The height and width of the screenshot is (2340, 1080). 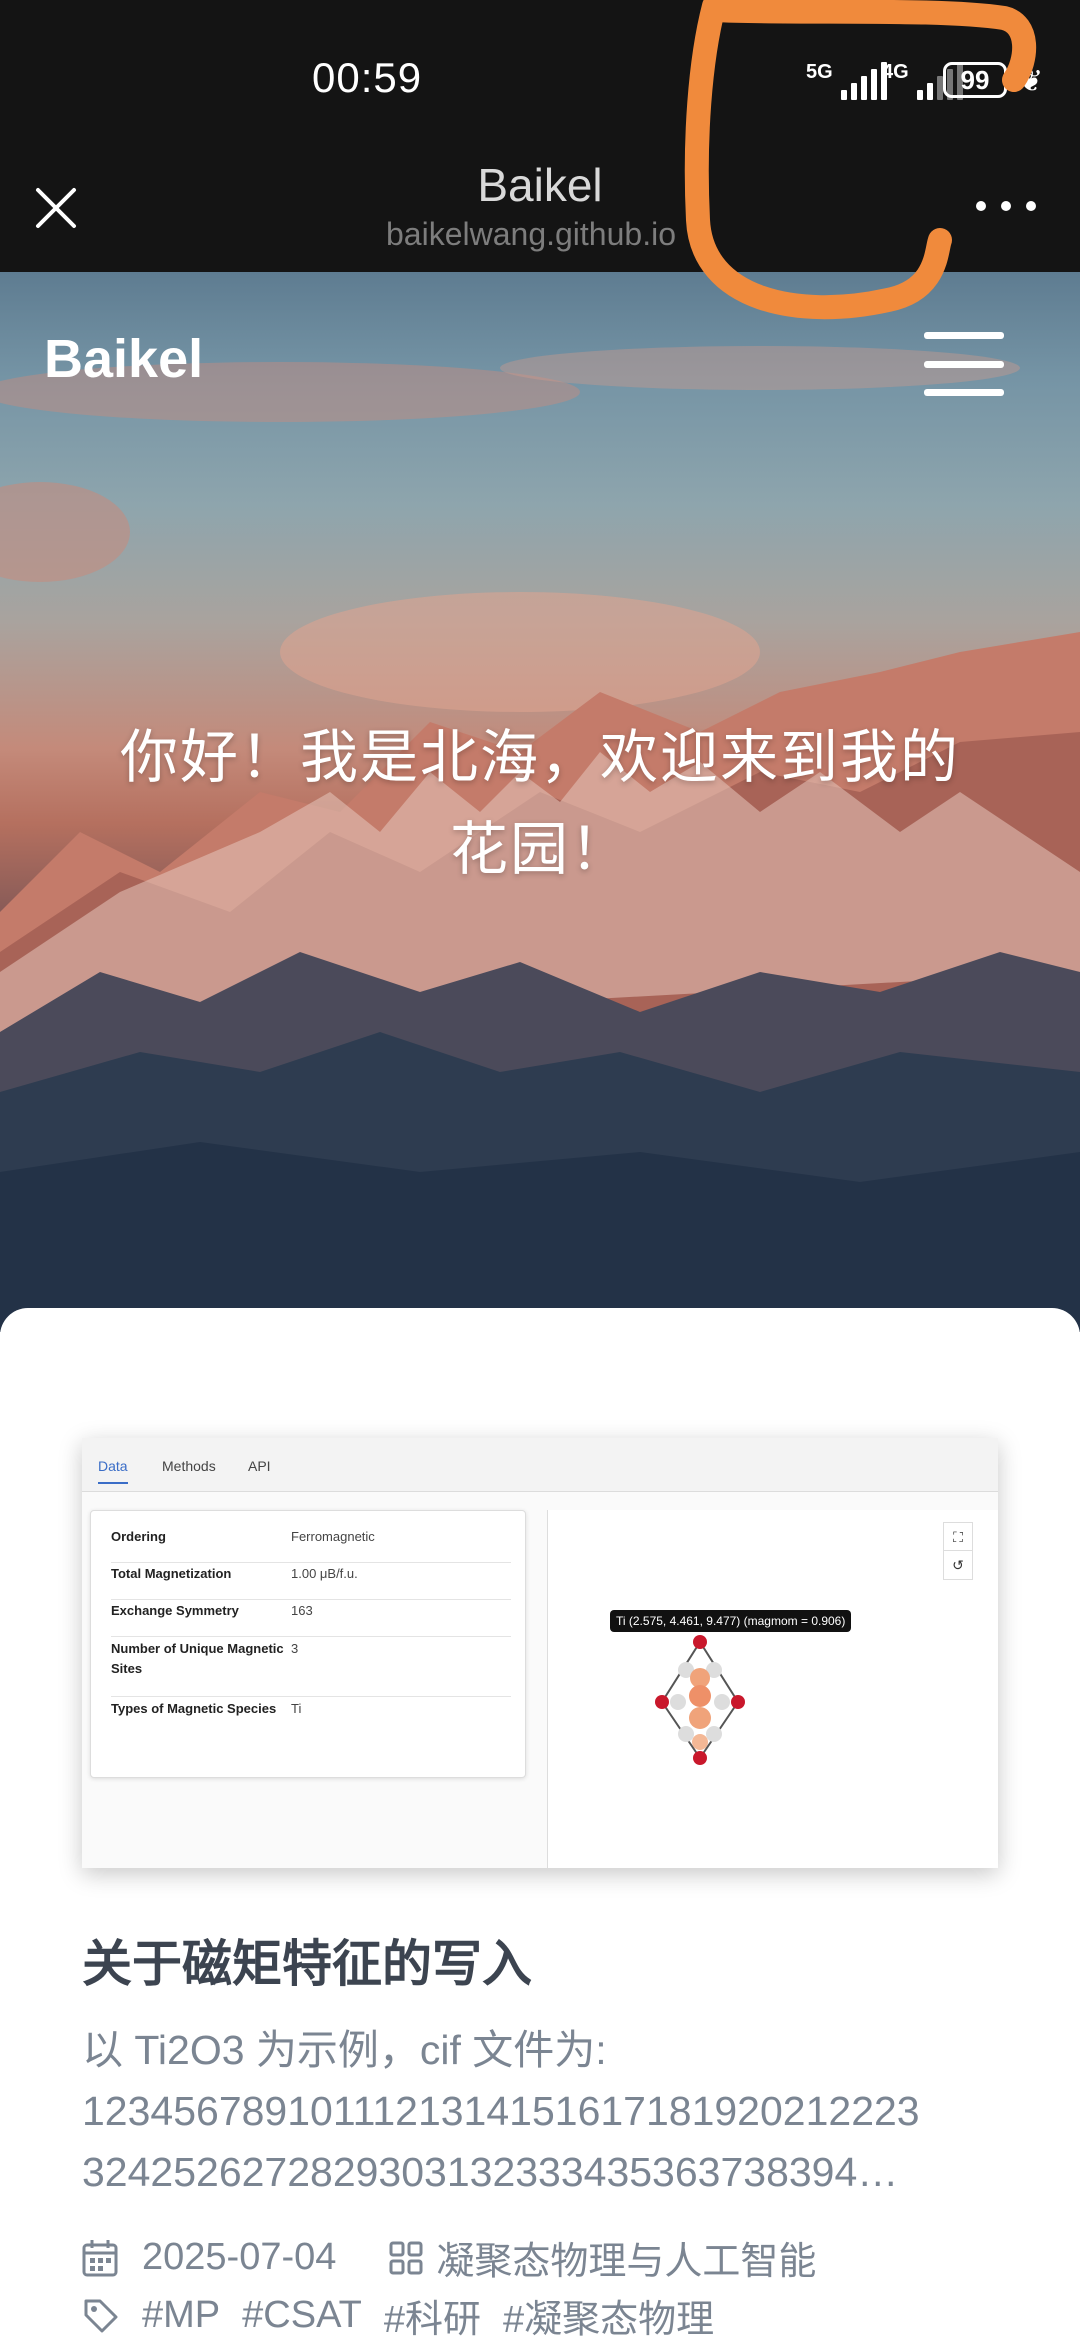 What do you see at coordinates (311, 1619) in the screenshot?
I see `table-row: Exchange Symmetry 163` at bounding box center [311, 1619].